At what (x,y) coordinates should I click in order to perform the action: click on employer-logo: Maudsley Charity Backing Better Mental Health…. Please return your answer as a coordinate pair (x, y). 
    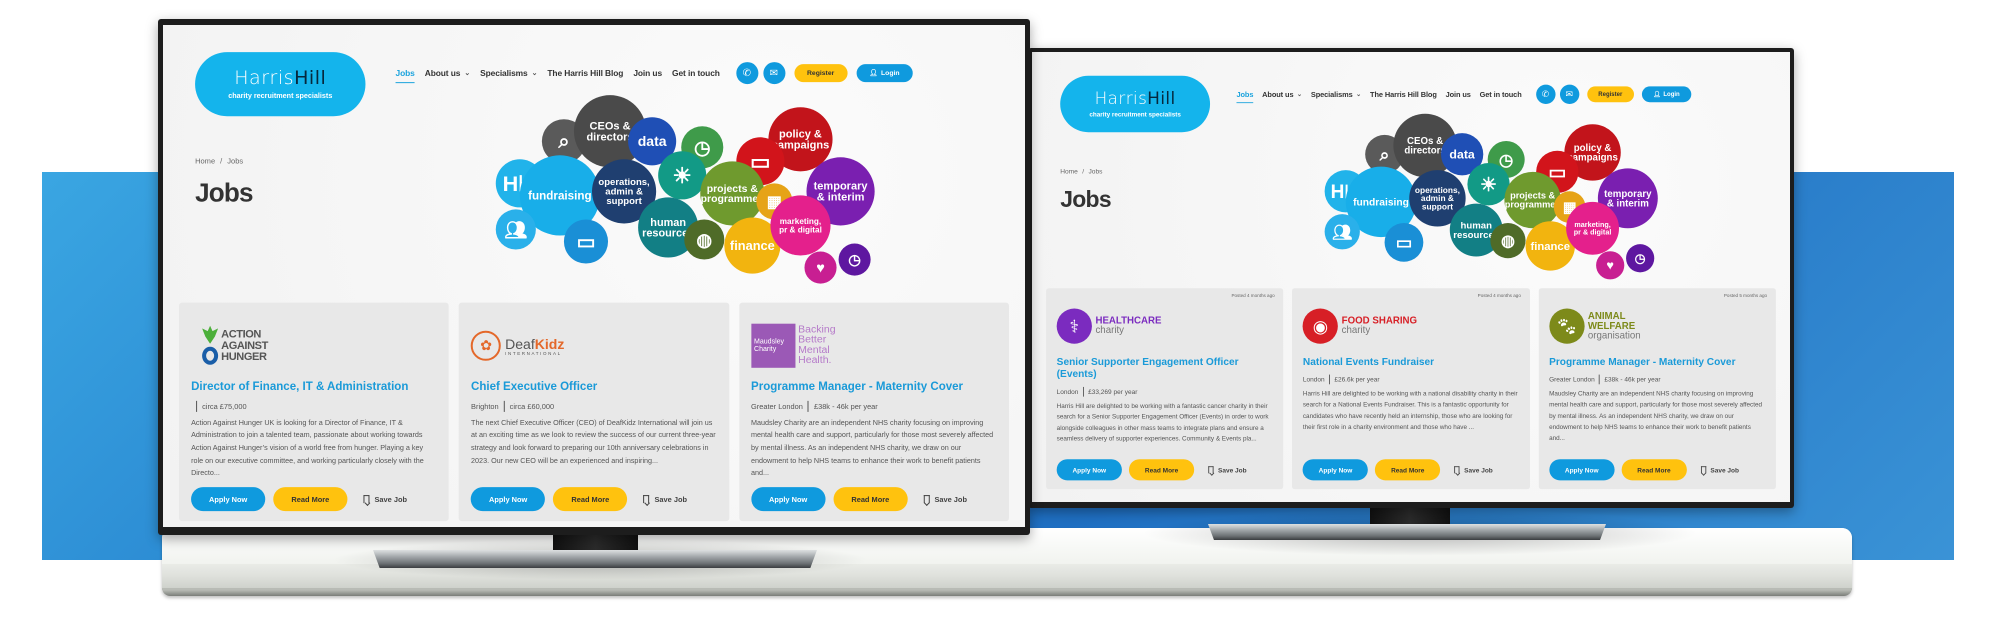
    Looking at the image, I should click on (874, 346).